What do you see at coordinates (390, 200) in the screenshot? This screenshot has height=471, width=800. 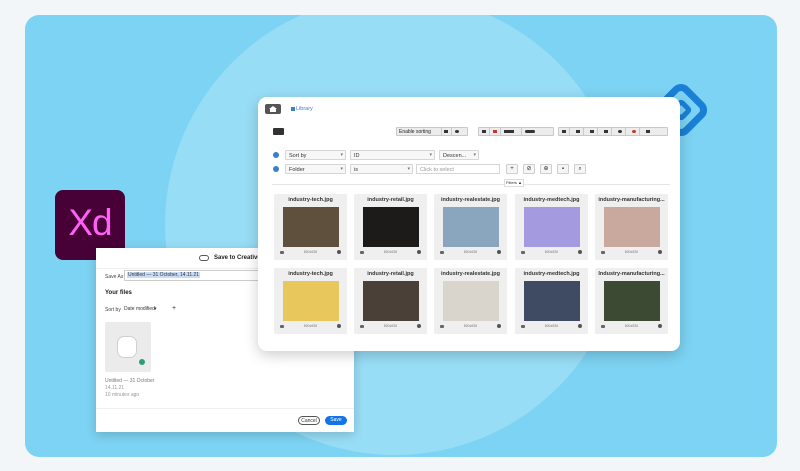 I see `file-name: industry-retail.jpg` at bounding box center [390, 200].